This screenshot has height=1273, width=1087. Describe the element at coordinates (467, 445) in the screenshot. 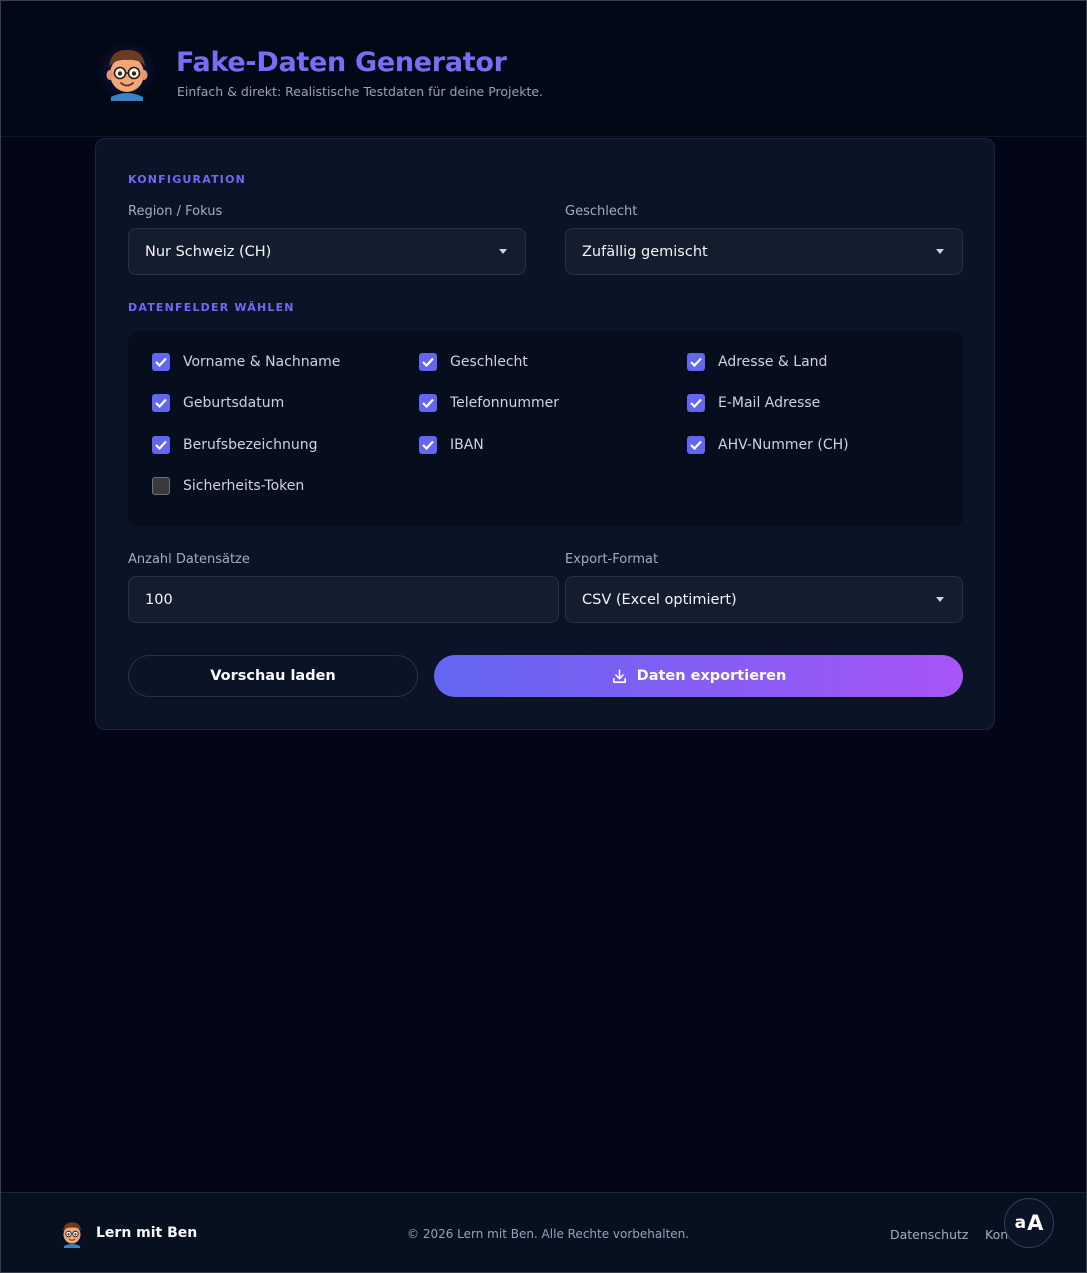

I see `checkbox-label: IBAN` at that location.